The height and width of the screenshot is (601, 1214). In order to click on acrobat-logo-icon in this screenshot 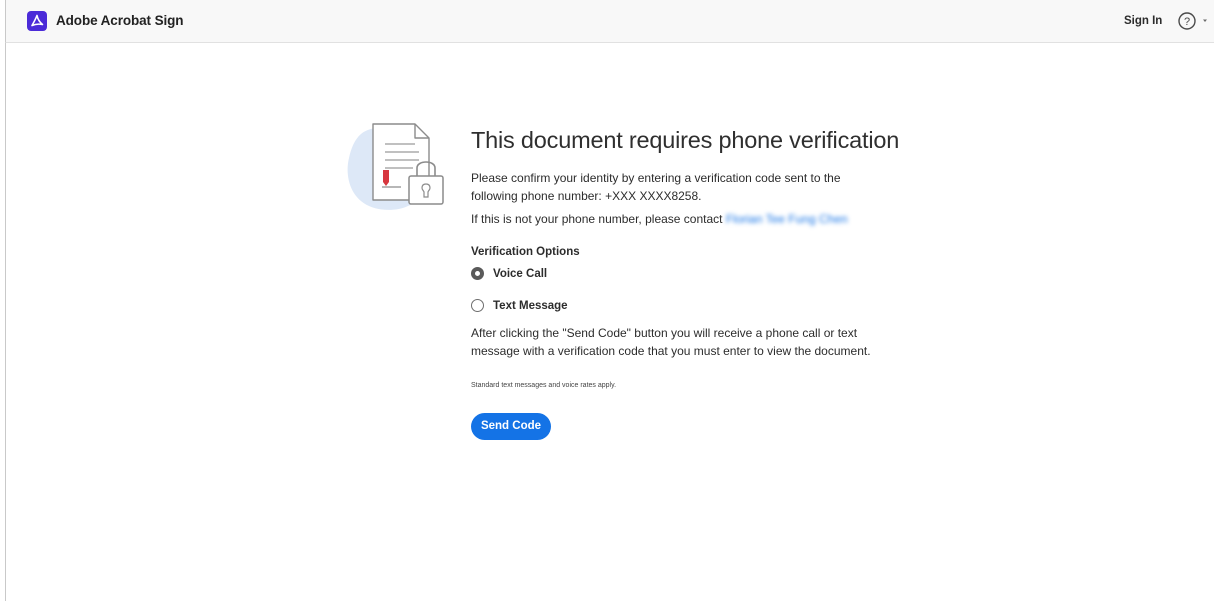, I will do `click(37, 21)`.